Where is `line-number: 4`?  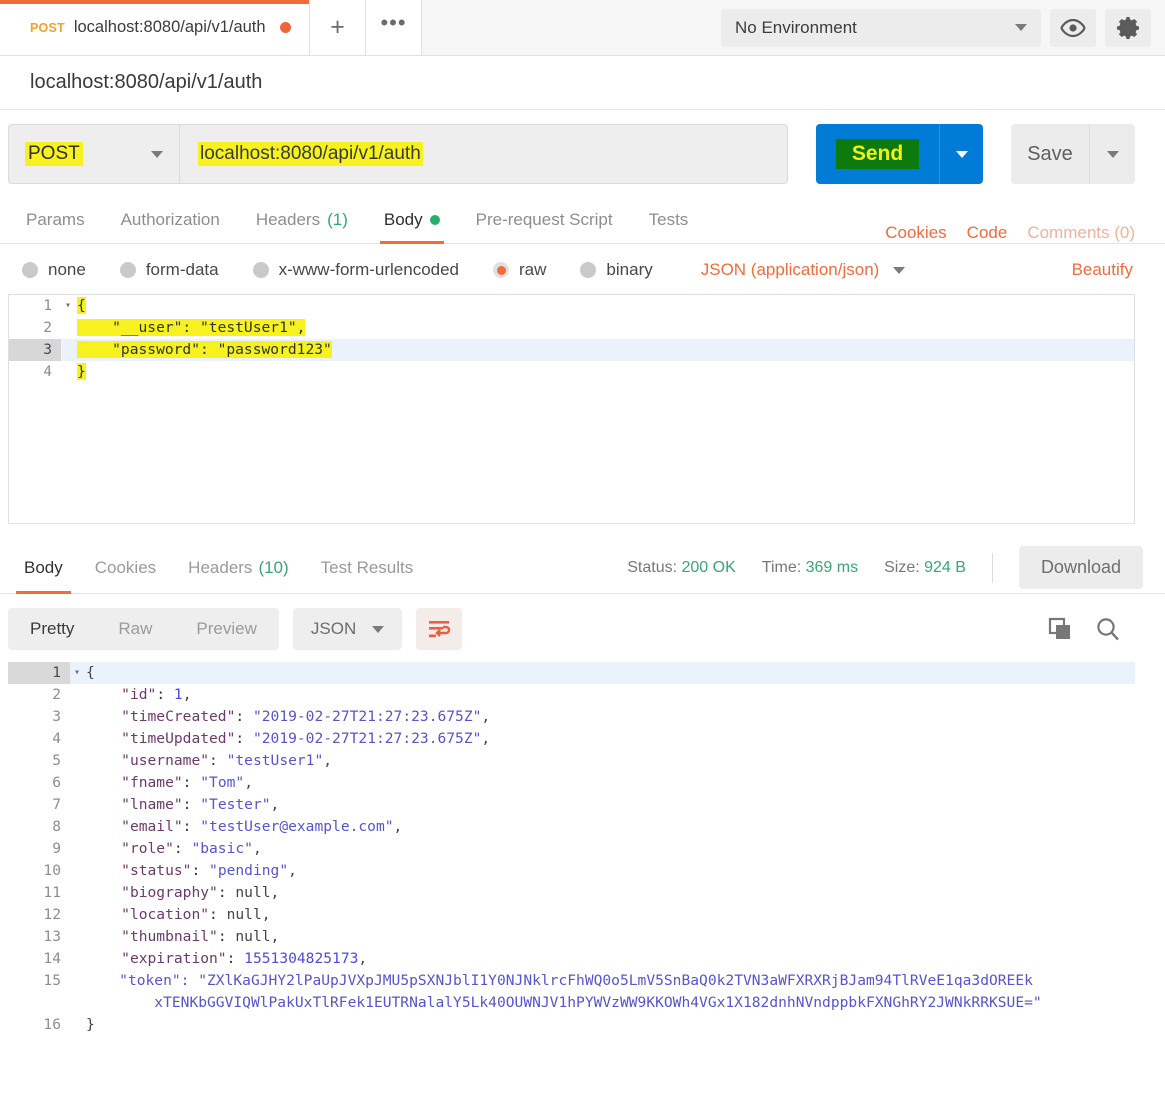
line-number: 4 is located at coordinates (35, 372).